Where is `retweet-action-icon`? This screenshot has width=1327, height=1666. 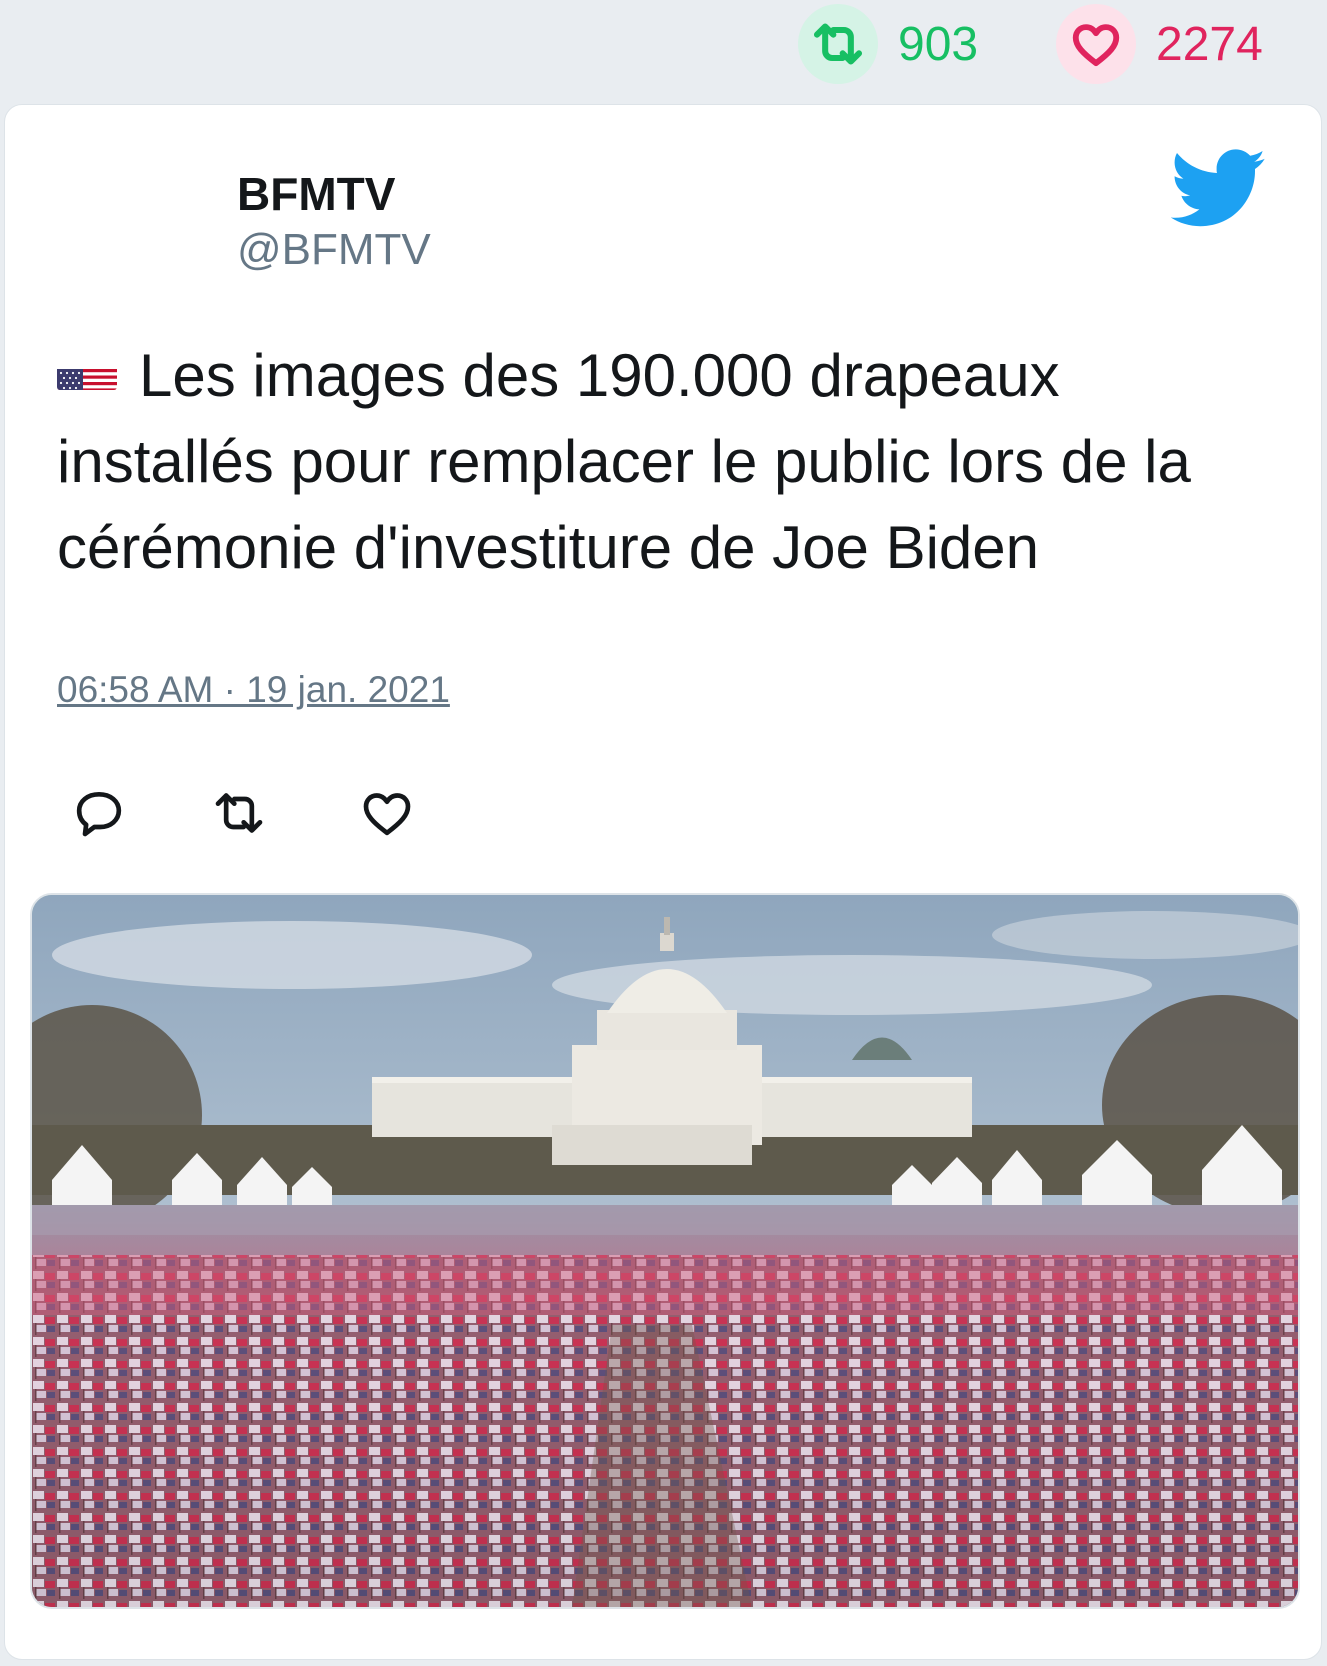 retweet-action-icon is located at coordinates (239, 813).